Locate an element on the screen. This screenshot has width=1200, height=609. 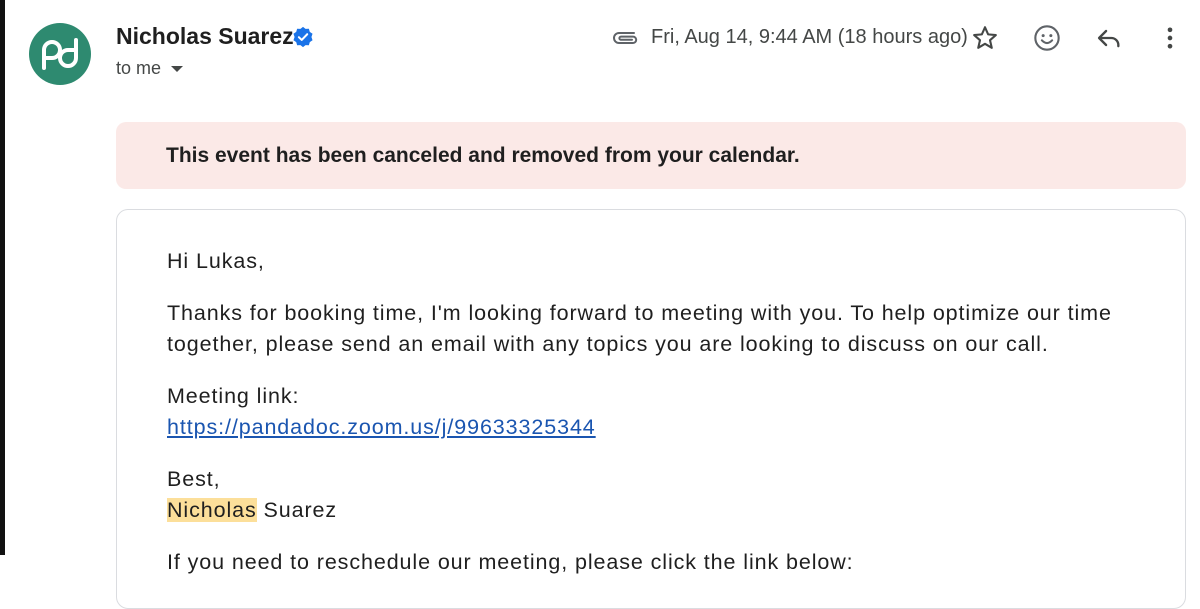
signature-last-name: Suarez is located at coordinates (297, 510).